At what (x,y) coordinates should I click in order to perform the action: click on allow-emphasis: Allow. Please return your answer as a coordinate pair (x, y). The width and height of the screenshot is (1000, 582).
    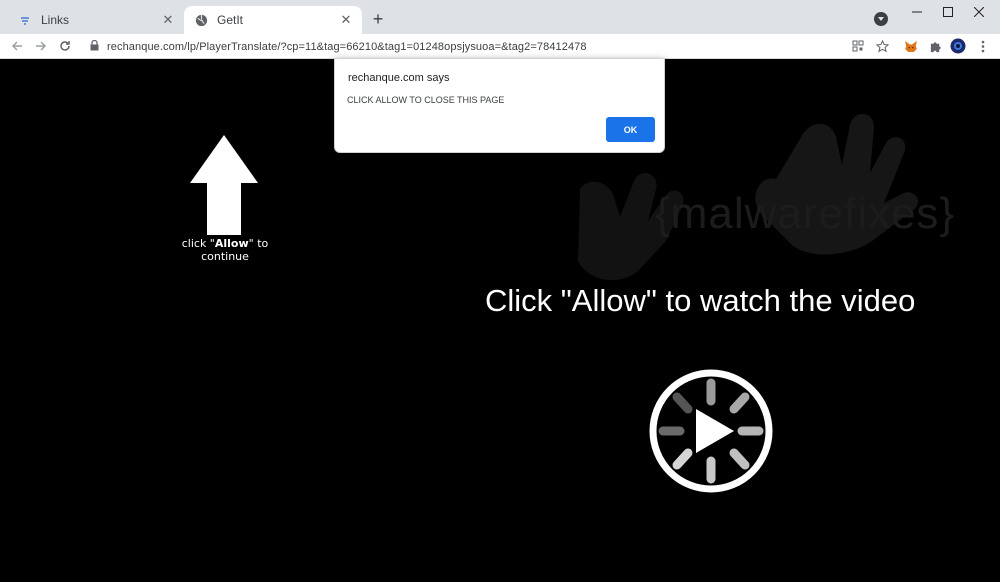
    Looking at the image, I should click on (231, 243).